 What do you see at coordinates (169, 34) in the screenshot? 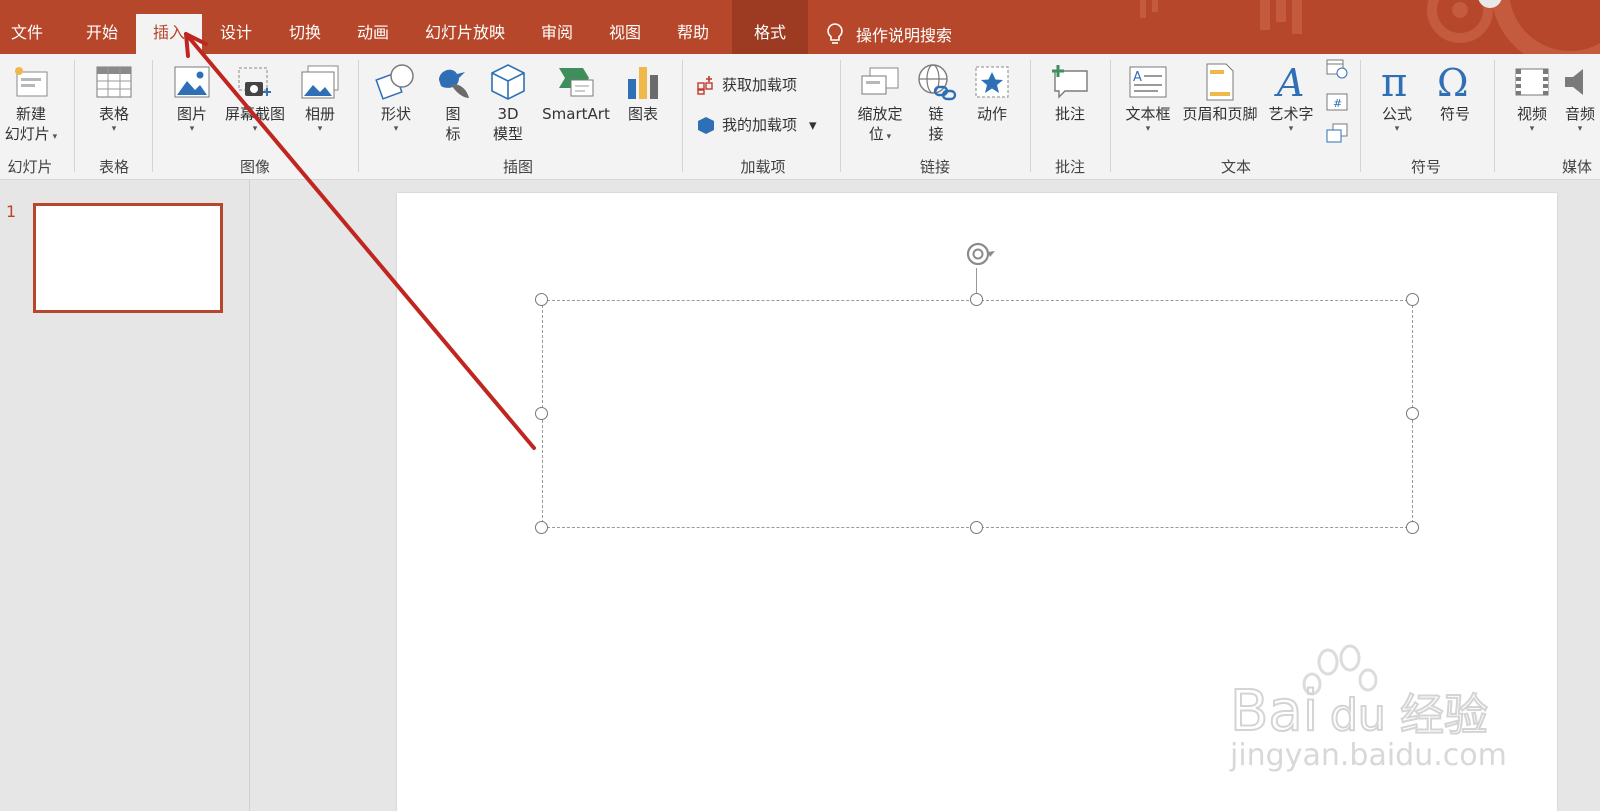
I see `tab-insert: 插入` at bounding box center [169, 34].